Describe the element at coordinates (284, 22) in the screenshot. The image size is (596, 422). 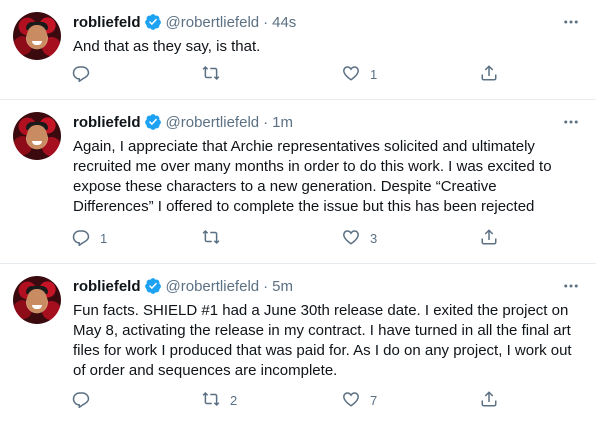
I see `timestamp: 44s` at that location.